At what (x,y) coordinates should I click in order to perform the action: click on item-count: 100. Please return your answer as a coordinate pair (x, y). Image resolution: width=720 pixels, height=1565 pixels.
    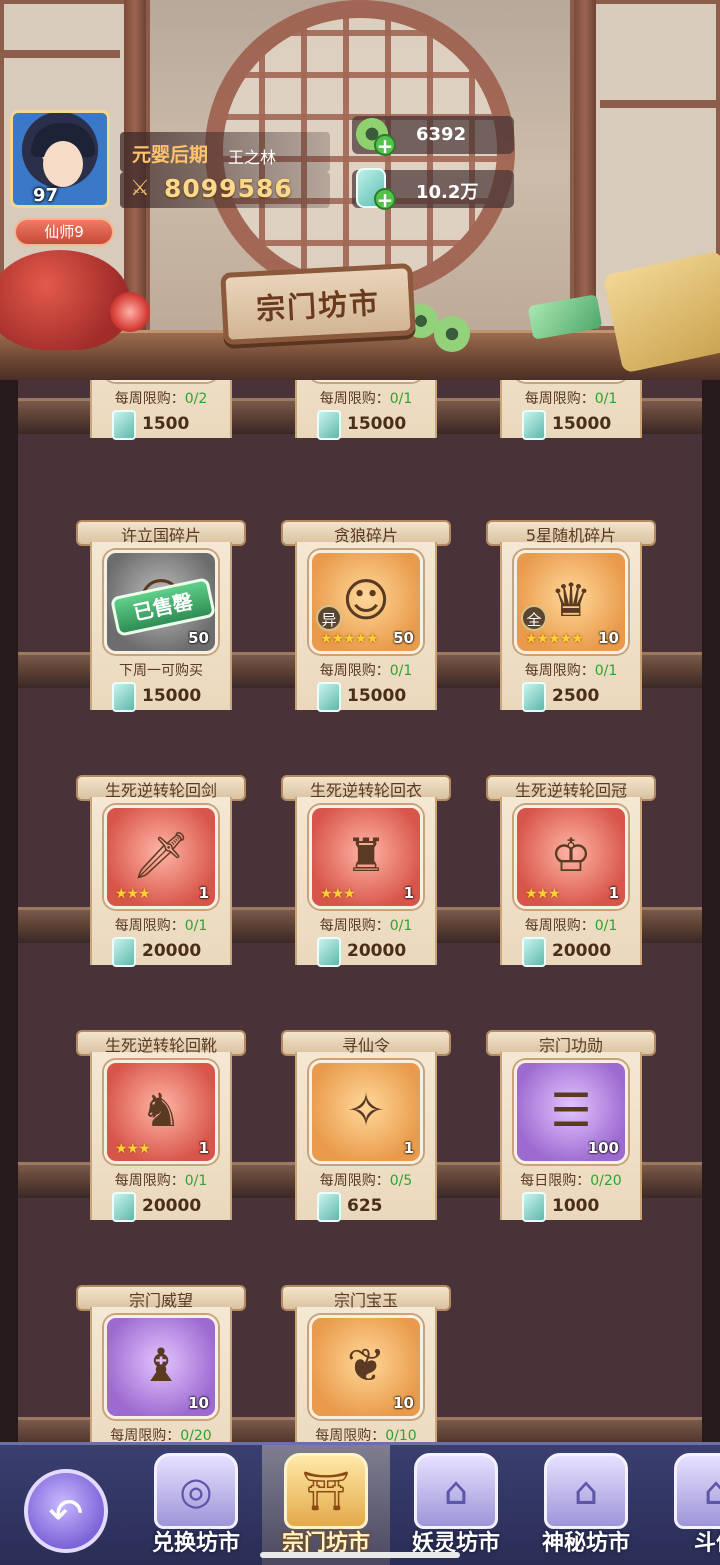
    Looking at the image, I should click on (603, 1148).